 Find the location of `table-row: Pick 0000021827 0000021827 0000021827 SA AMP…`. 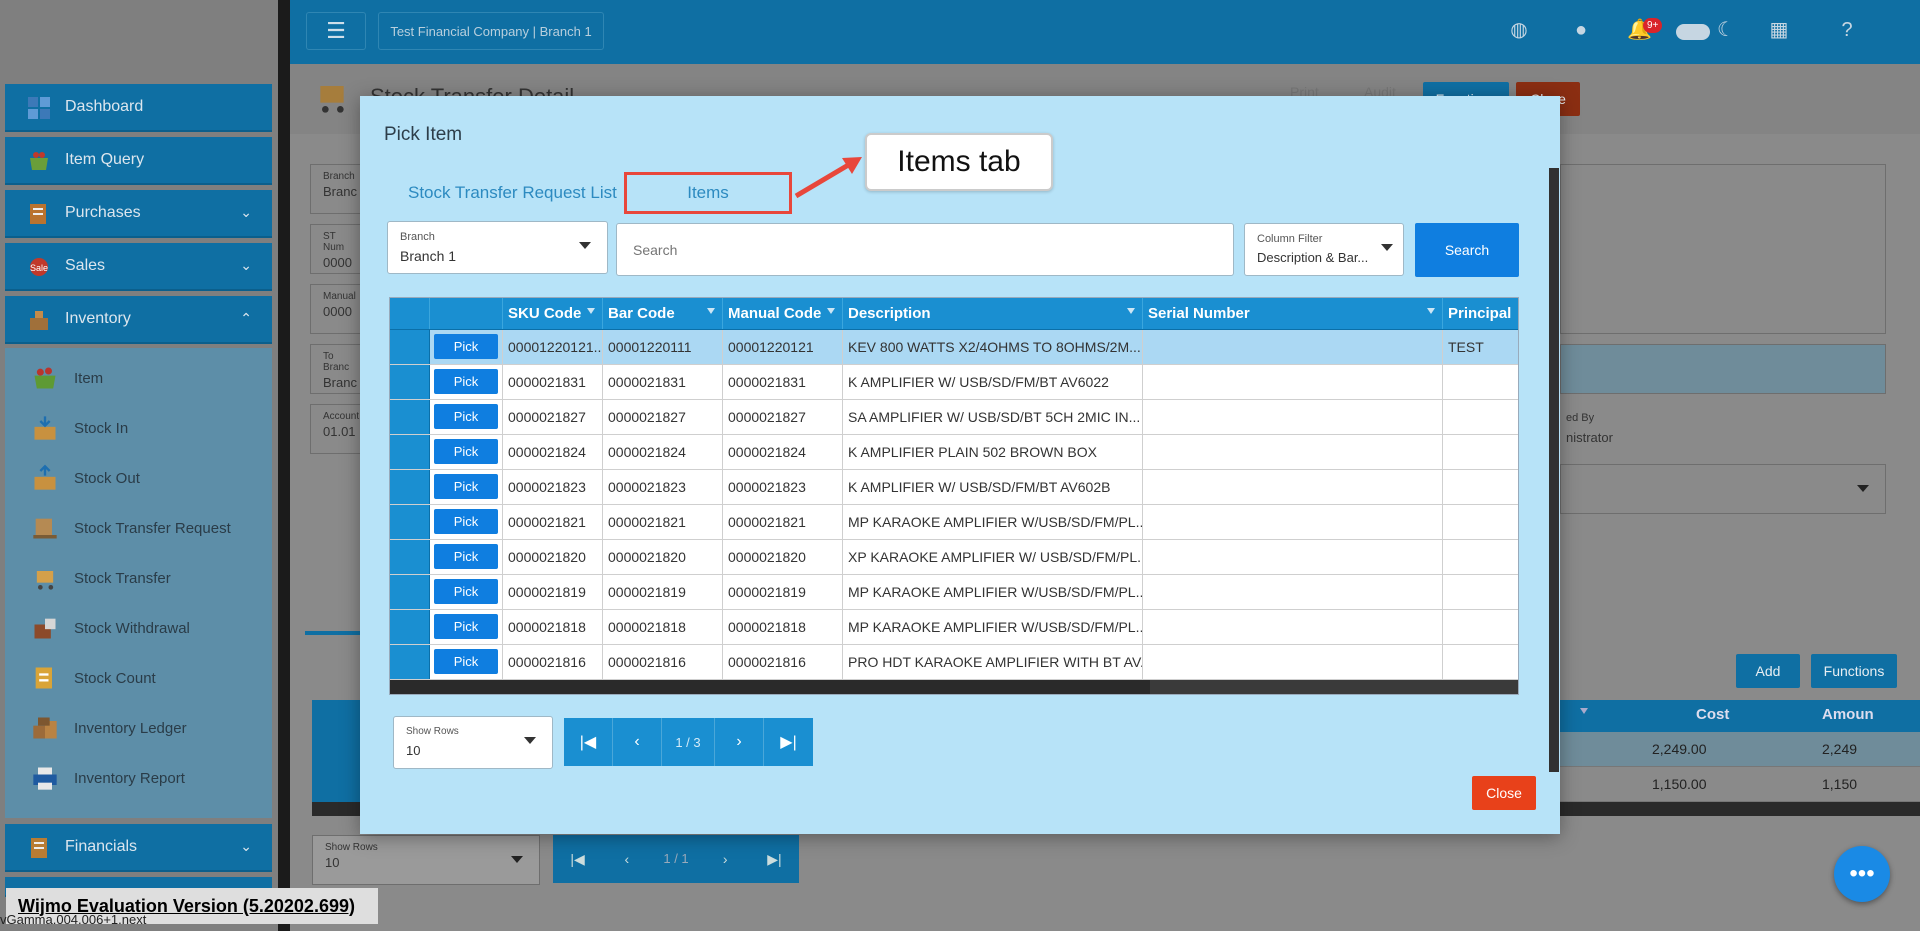

table-row: Pick 0000021827 0000021827 0000021827 SA AMP… is located at coordinates (954, 417).